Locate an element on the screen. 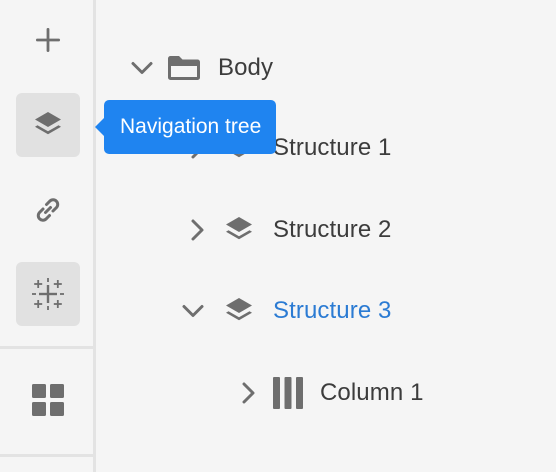  tree-node-label: Structure 2 is located at coordinates (332, 229).